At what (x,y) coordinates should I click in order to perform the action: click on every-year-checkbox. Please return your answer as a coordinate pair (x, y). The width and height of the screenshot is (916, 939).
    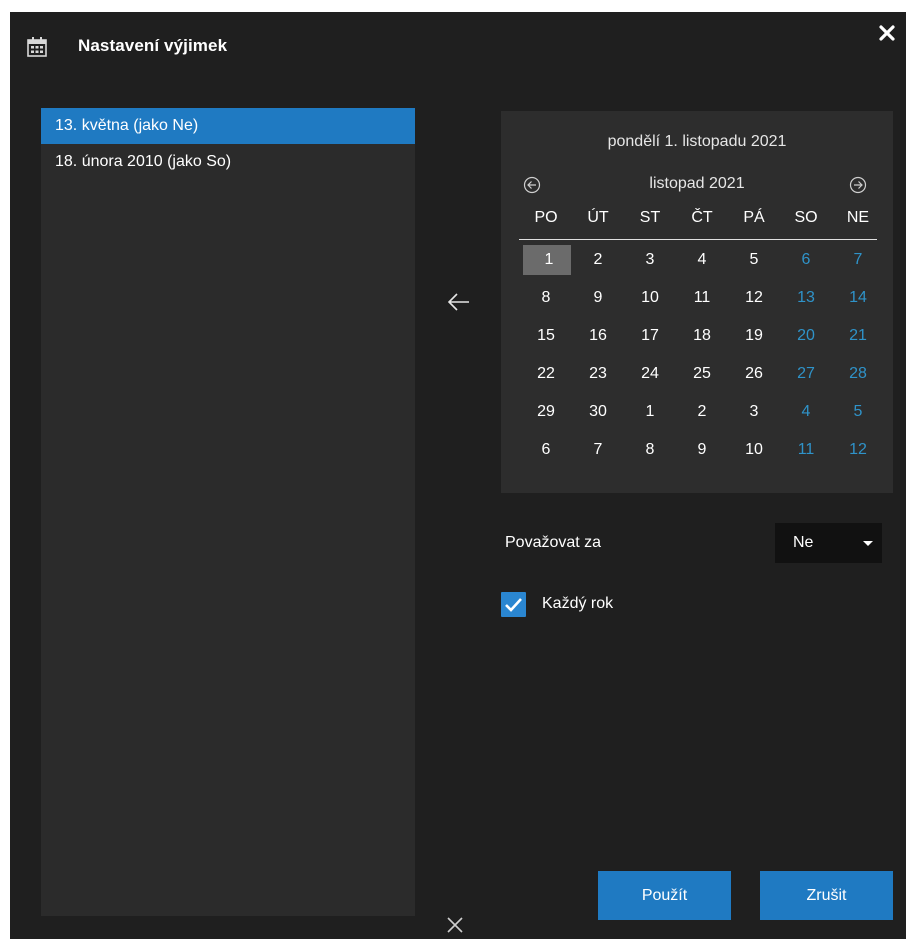
    Looking at the image, I should click on (513, 604).